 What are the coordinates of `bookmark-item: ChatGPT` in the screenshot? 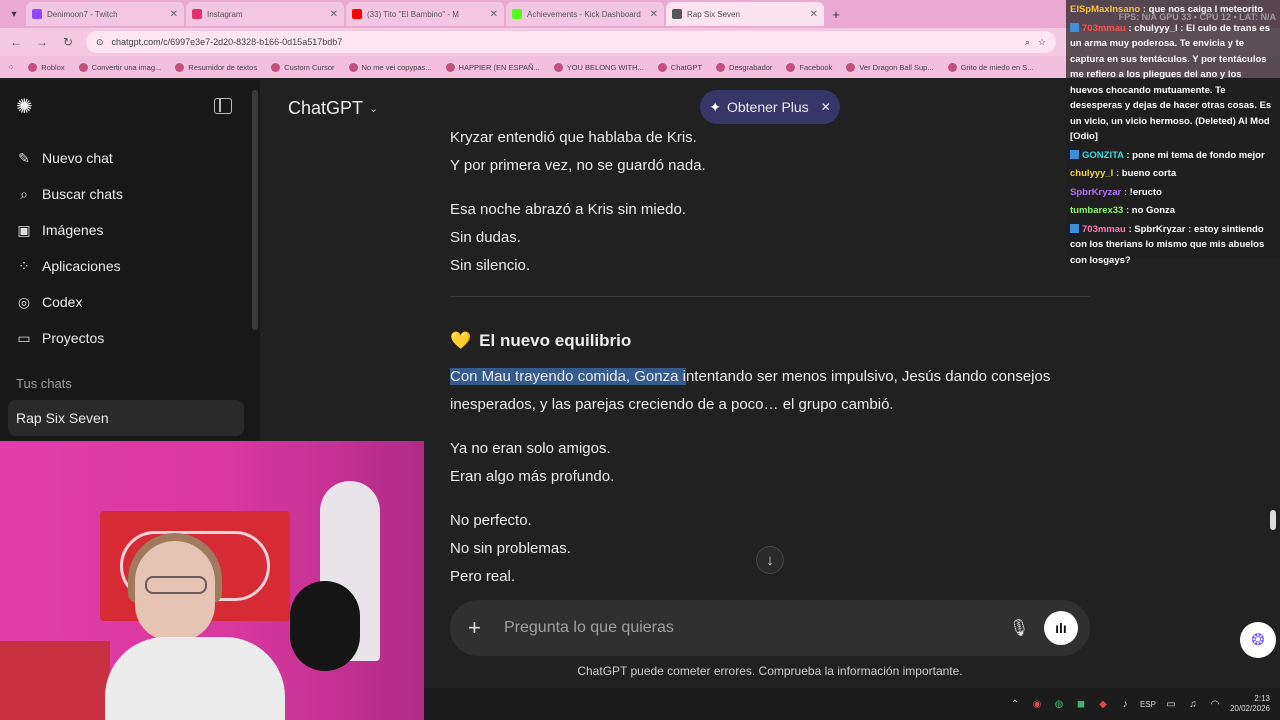 It's located at (680, 67).